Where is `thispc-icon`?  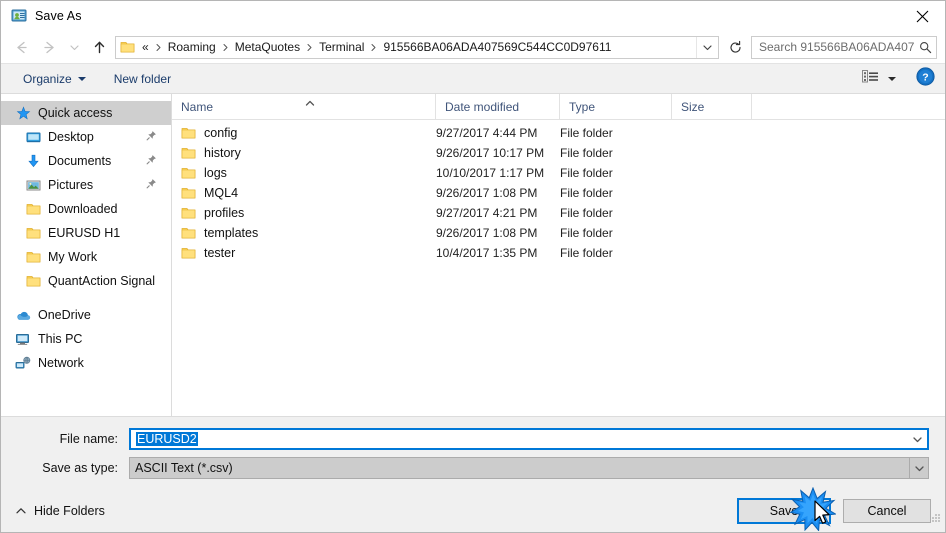
thispc-icon is located at coordinates (23, 339).